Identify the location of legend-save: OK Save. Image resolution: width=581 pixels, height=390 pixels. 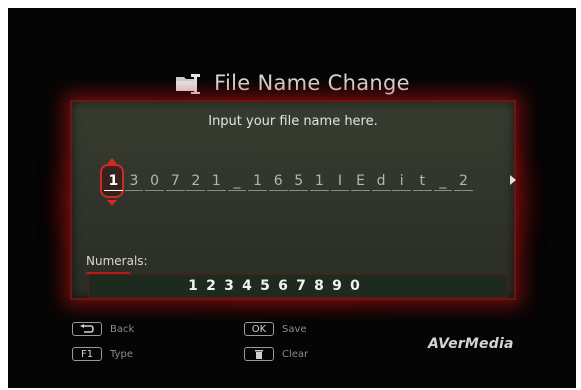
(275, 329).